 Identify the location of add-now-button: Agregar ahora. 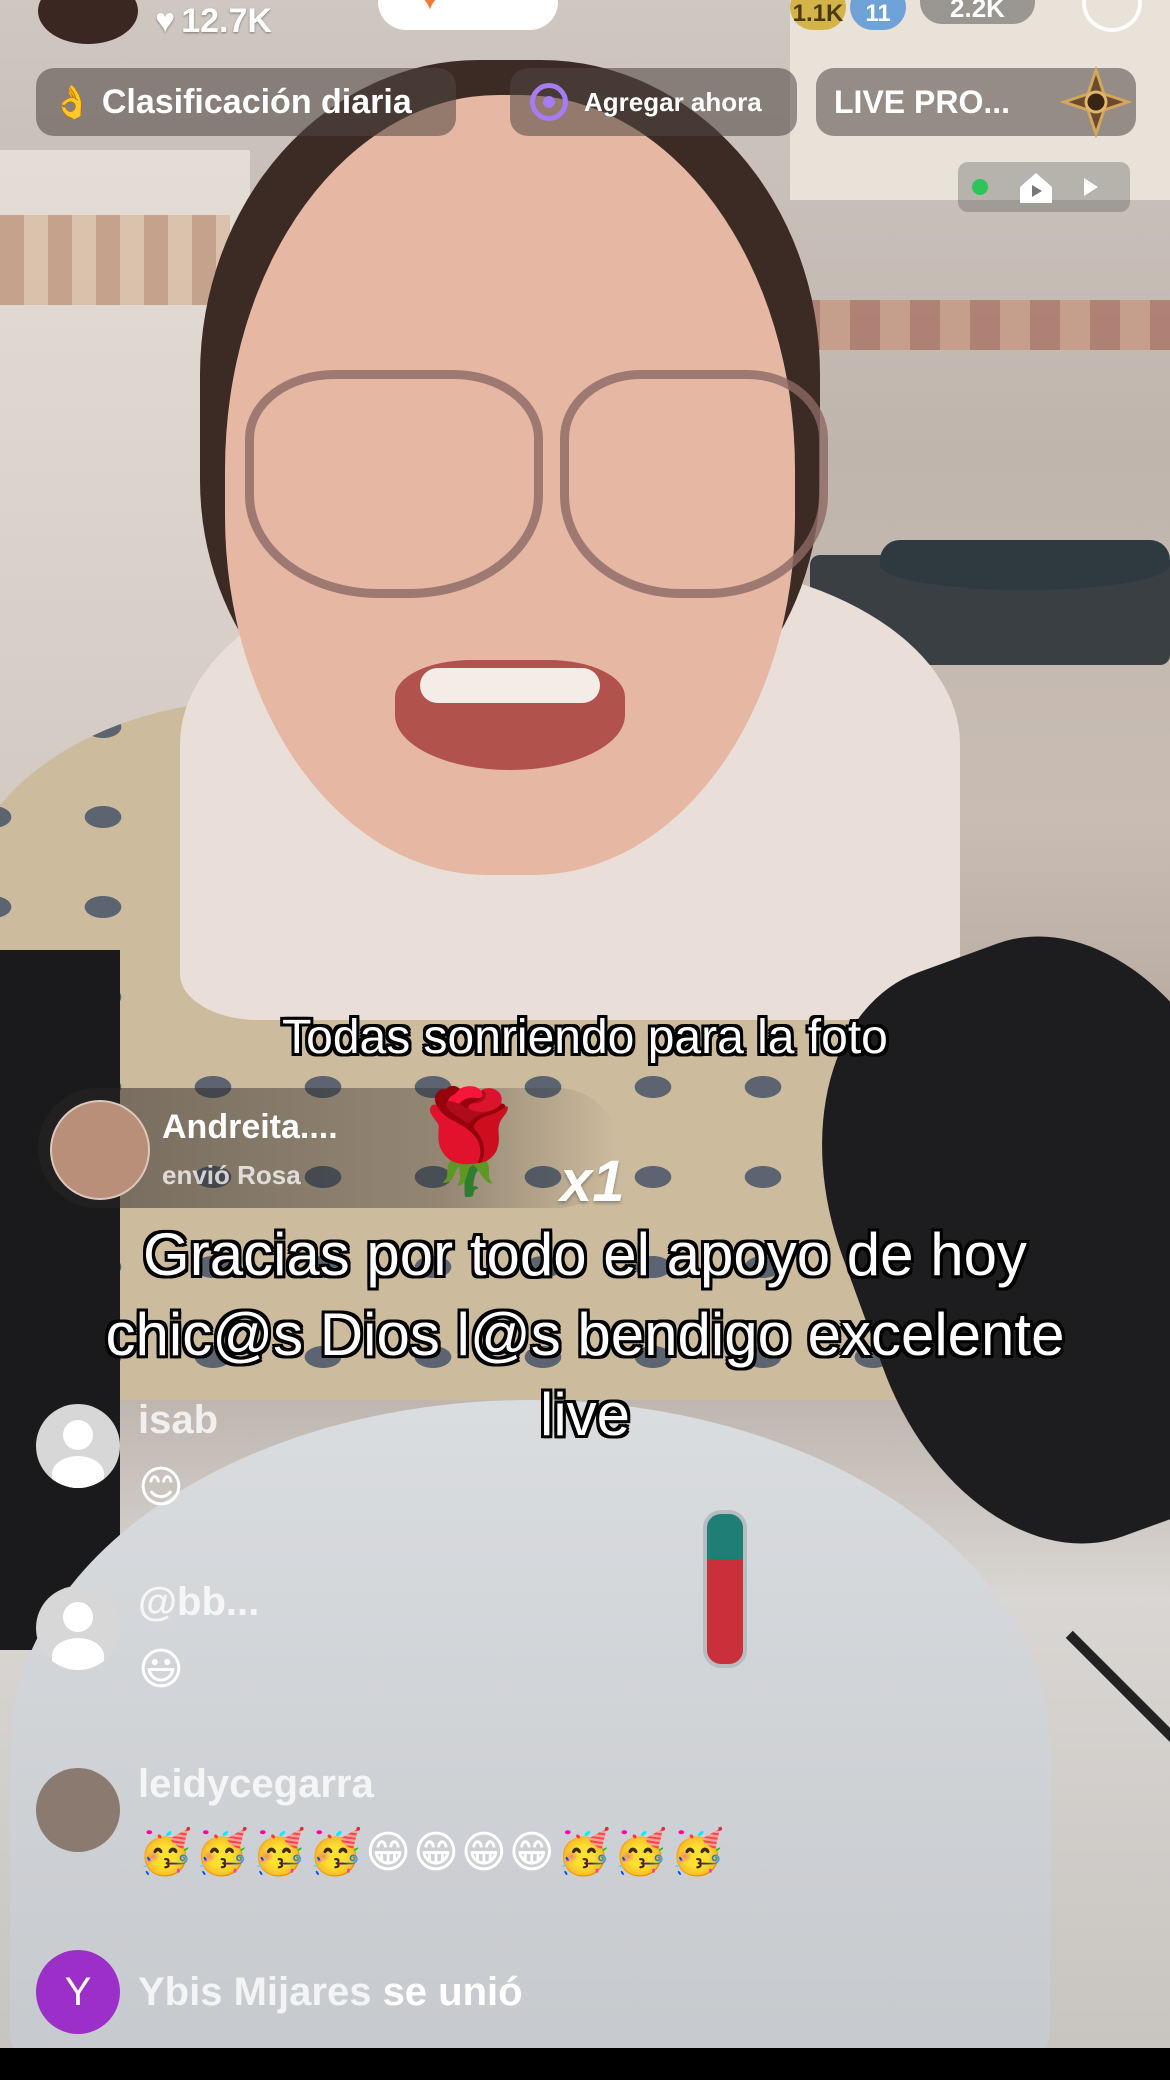
(653, 102).